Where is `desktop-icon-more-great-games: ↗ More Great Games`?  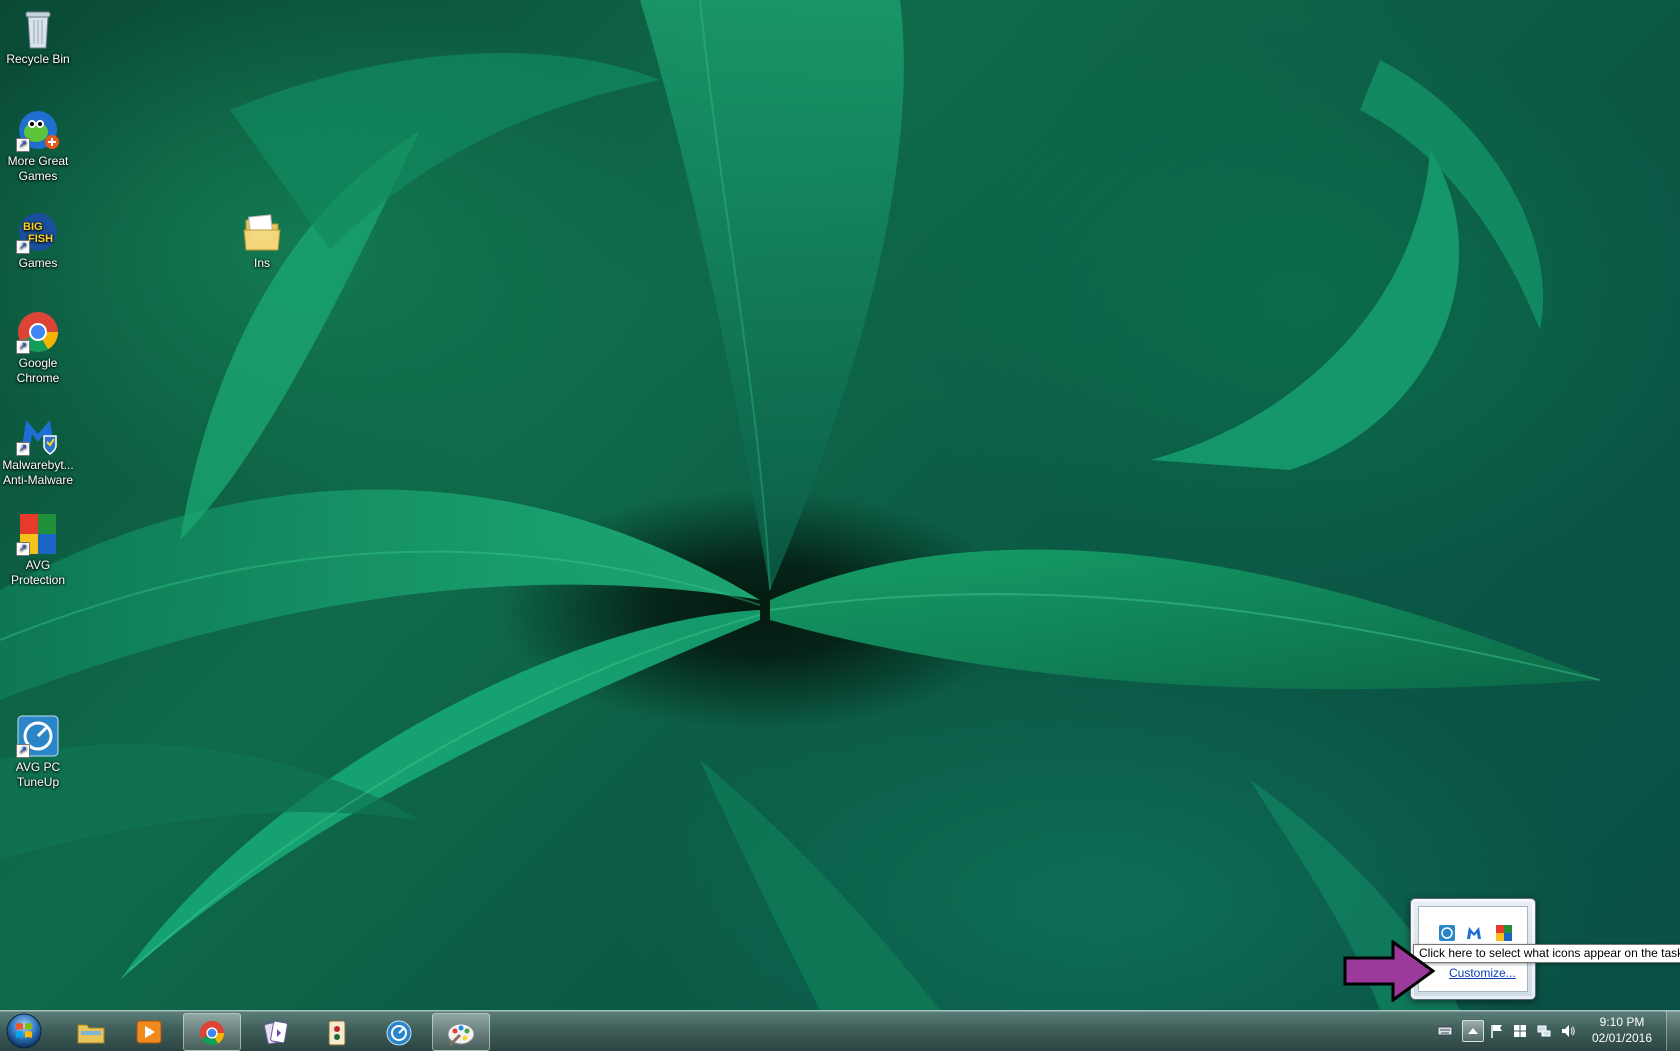
desktop-icon-more-great-games: ↗ More Great Games is located at coordinates (38, 146).